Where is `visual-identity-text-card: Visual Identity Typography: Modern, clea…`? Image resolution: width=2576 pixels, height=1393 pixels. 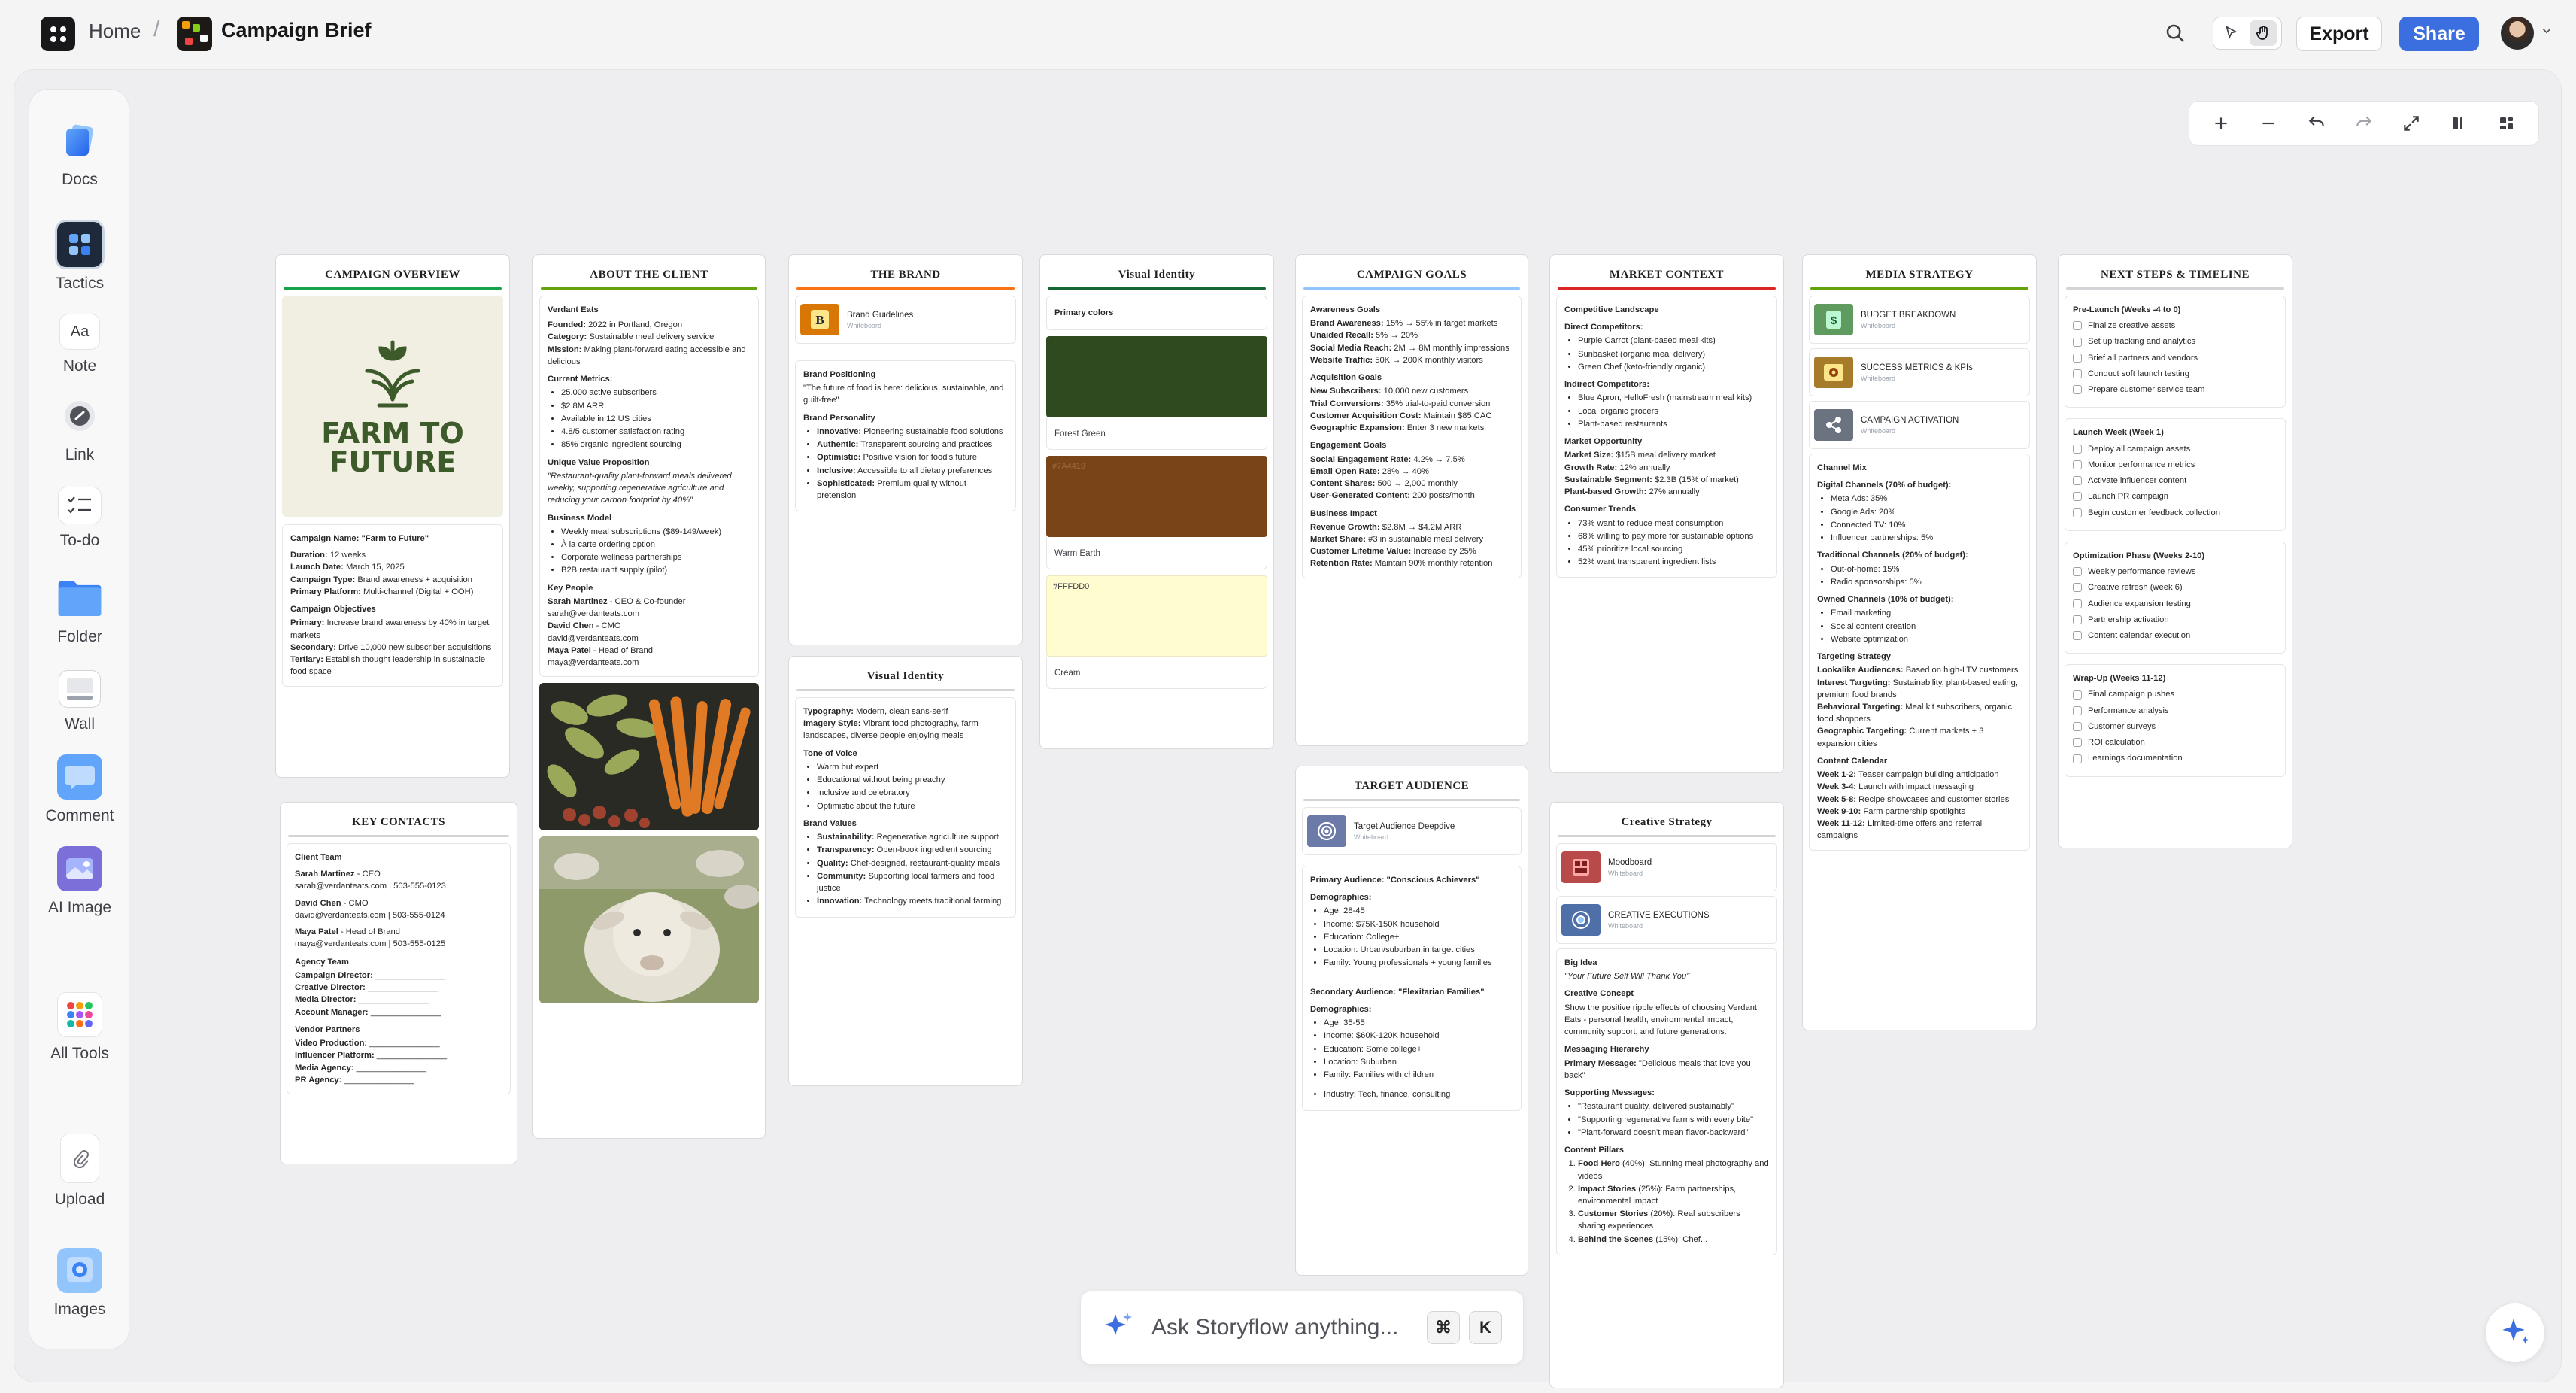 visual-identity-text-card: Visual Identity Typography: Modern, clea… is located at coordinates (905, 871).